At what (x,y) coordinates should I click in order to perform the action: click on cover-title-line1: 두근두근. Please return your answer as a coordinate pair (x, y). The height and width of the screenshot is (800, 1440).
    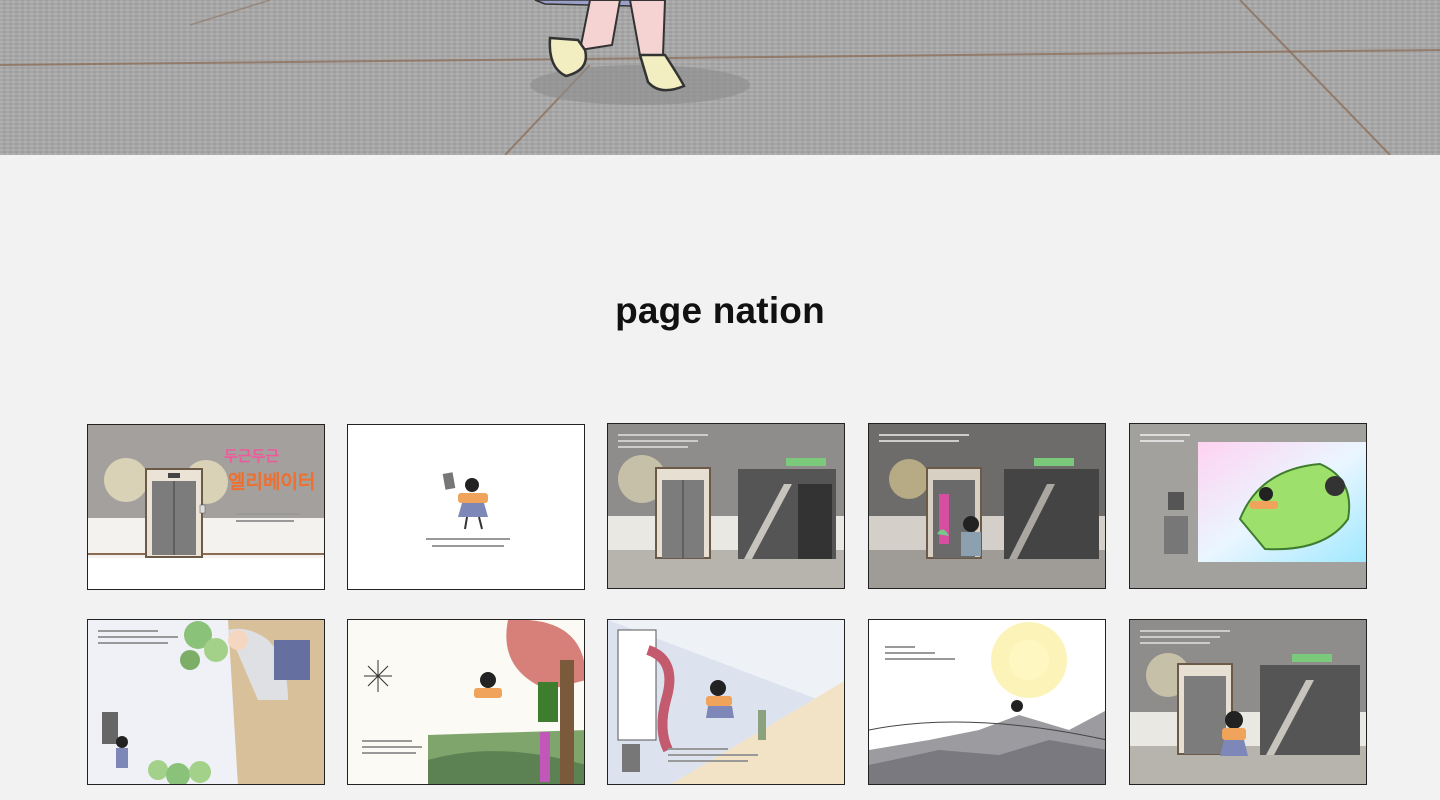
    Looking at the image, I should click on (252, 456).